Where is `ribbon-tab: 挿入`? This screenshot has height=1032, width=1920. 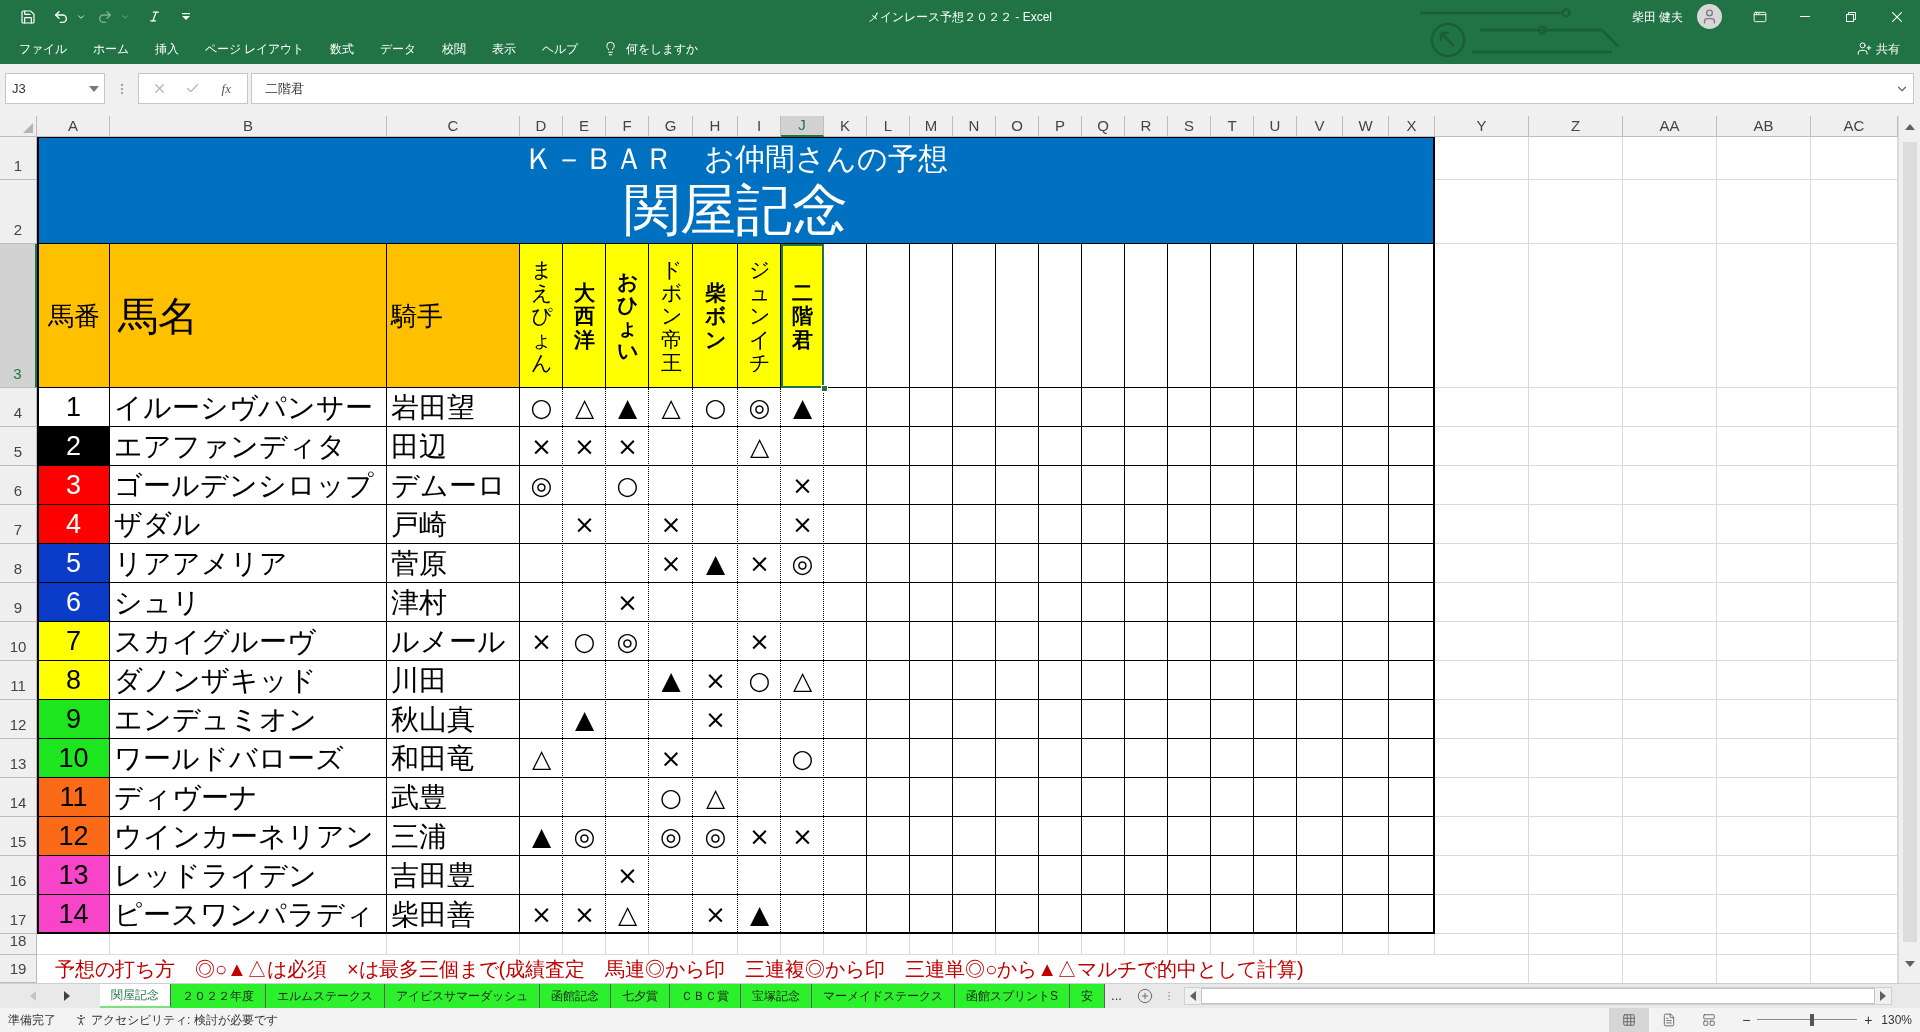 ribbon-tab: 挿入 is located at coordinates (167, 48).